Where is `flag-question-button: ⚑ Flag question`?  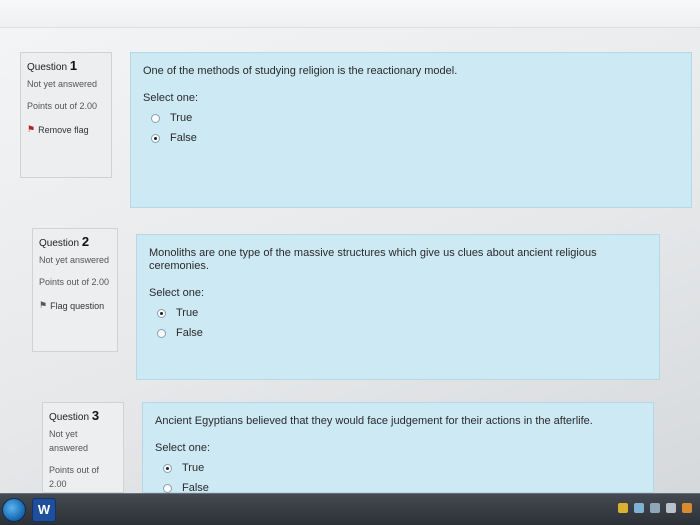 flag-question-button: ⚑ Flag question is located at coordinates (75, 306).